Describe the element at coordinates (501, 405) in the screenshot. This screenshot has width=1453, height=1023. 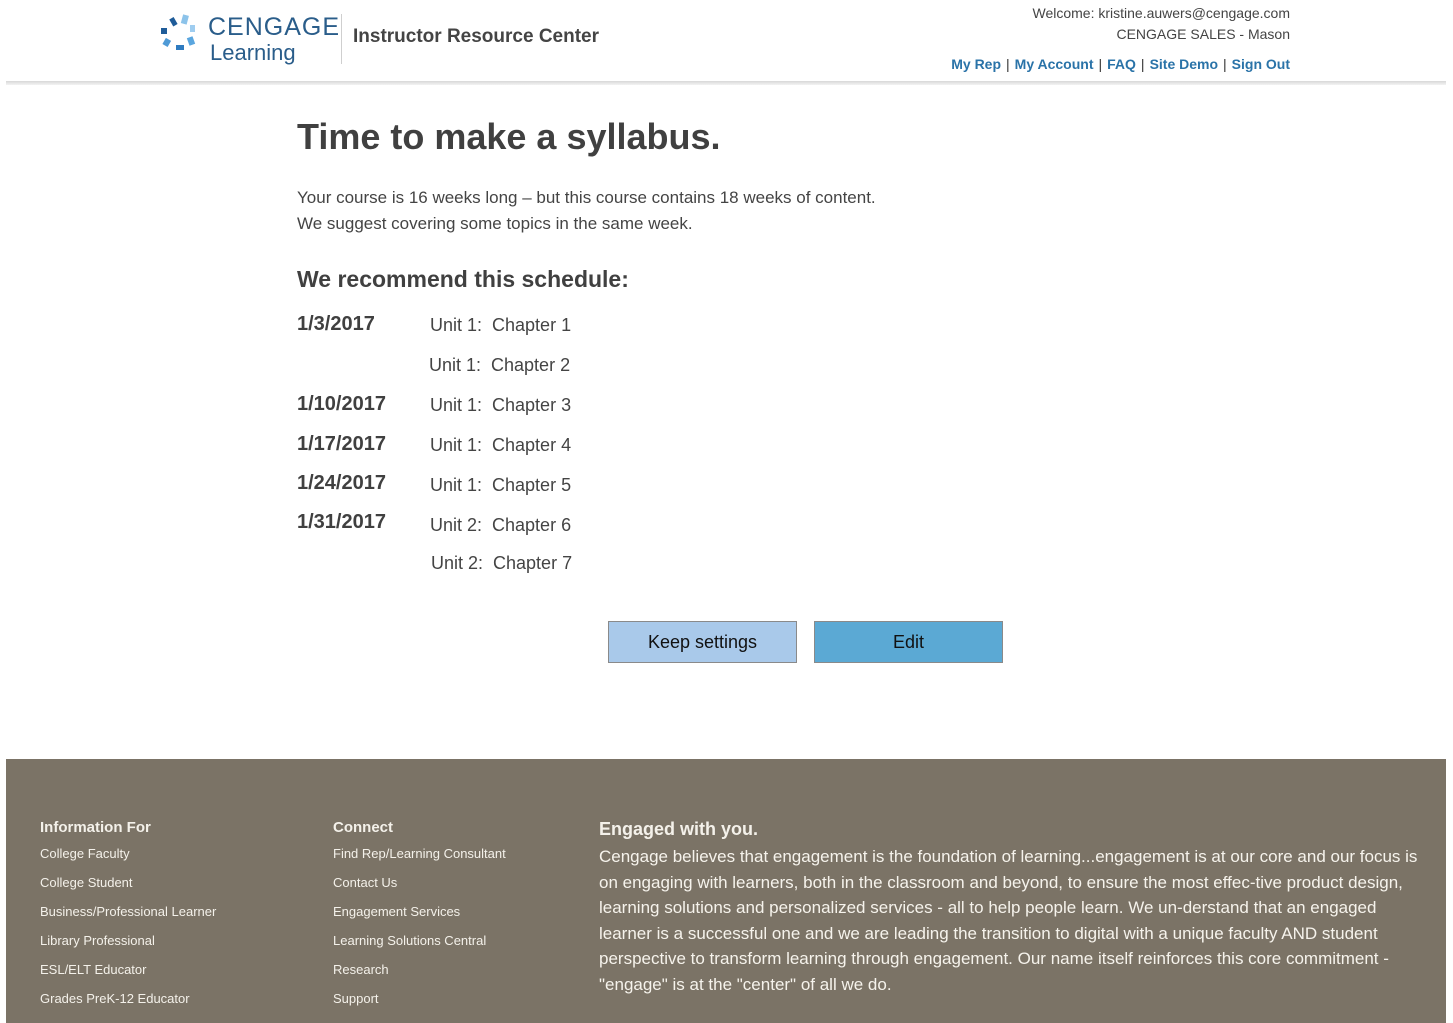
I see `schedule-topic: Unit 1: Chapter 3` at that location.